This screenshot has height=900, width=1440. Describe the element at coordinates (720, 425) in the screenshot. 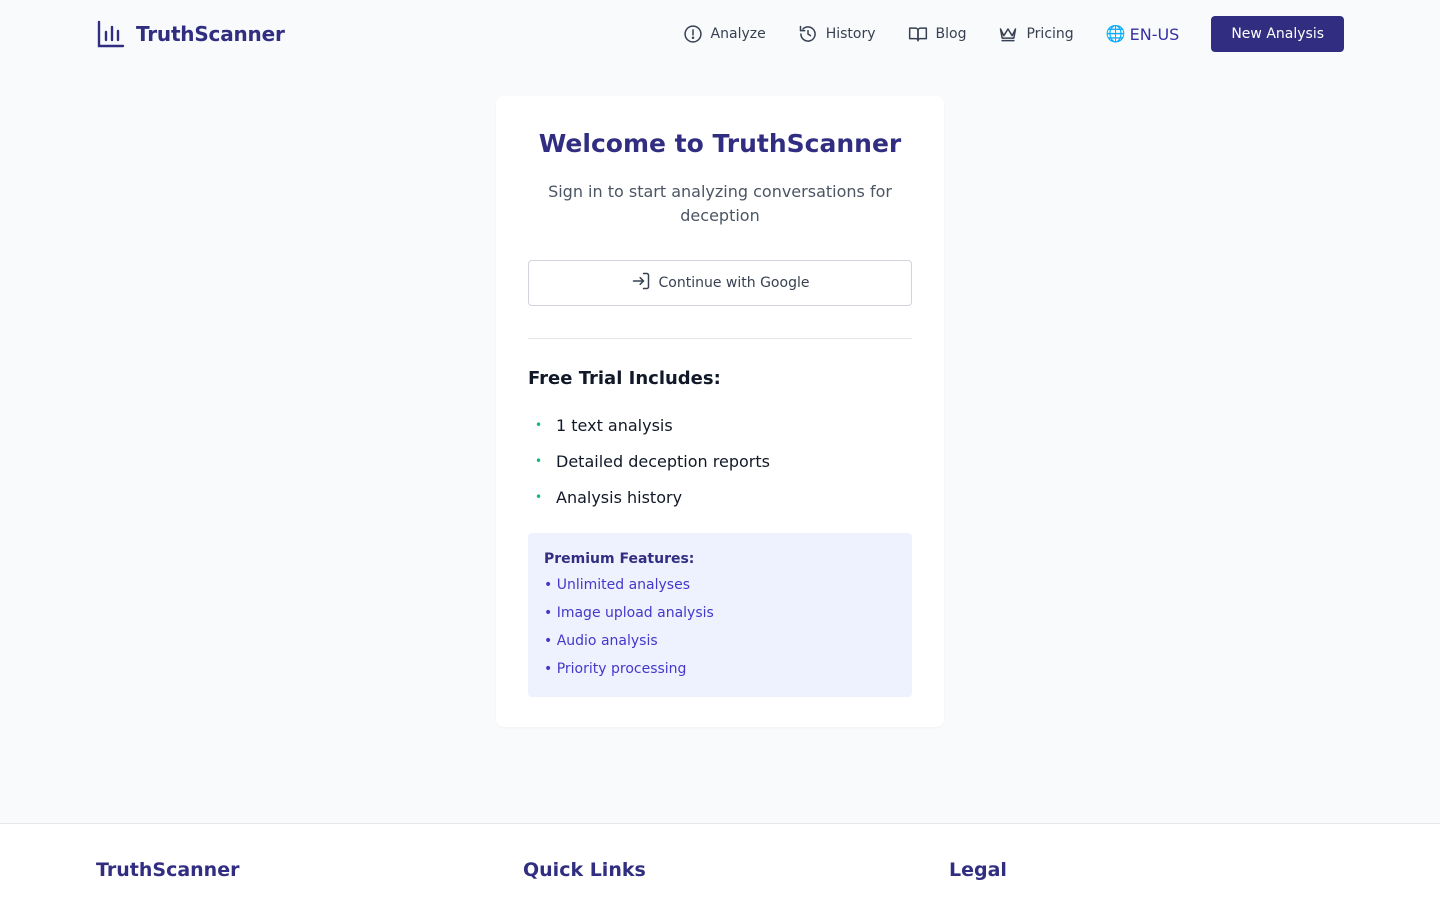

I see `list-item: • 1 text analysis` at that location.